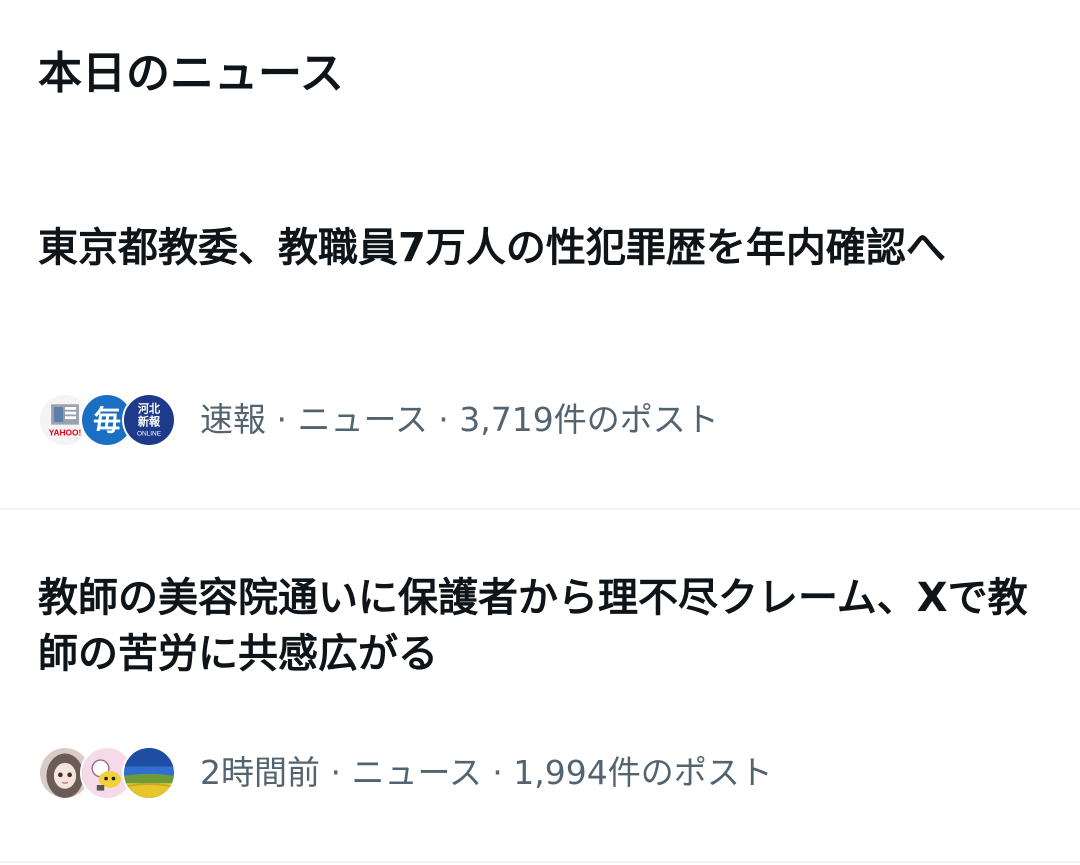 The image size is (1080, 865). Describe the element at coordinates (65, 433) in the screenshot. I see `yahoo-logo-text: YAHOO!` at that location.